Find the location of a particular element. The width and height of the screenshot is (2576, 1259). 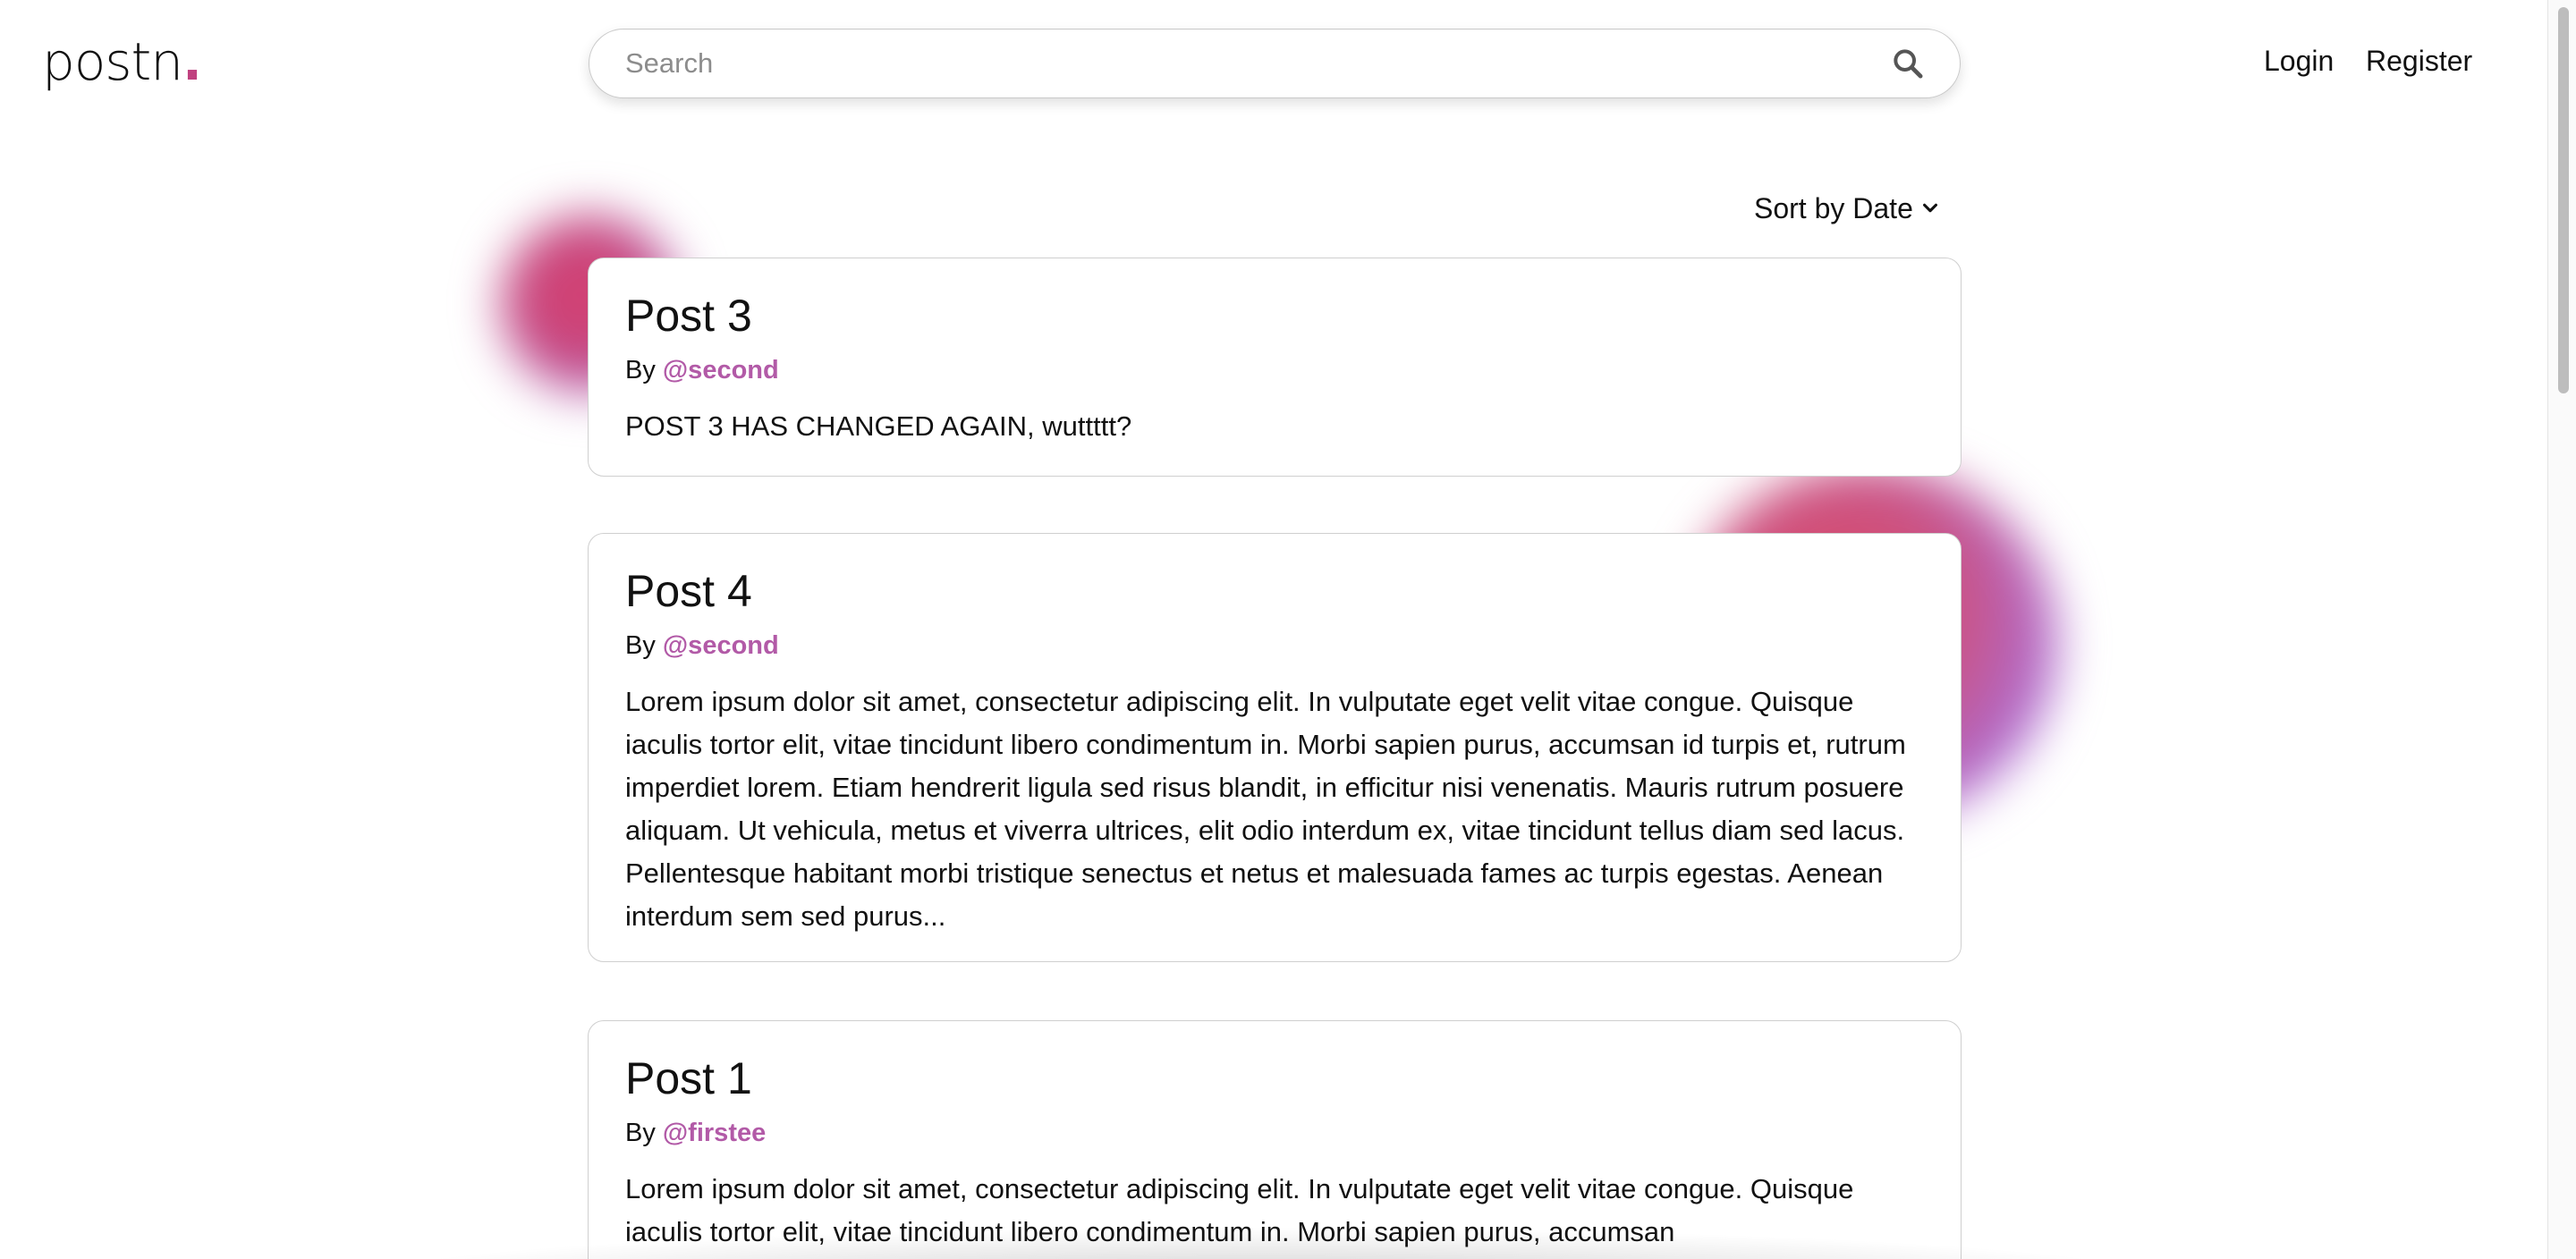

search-input is located at coordinates (1257, 63).